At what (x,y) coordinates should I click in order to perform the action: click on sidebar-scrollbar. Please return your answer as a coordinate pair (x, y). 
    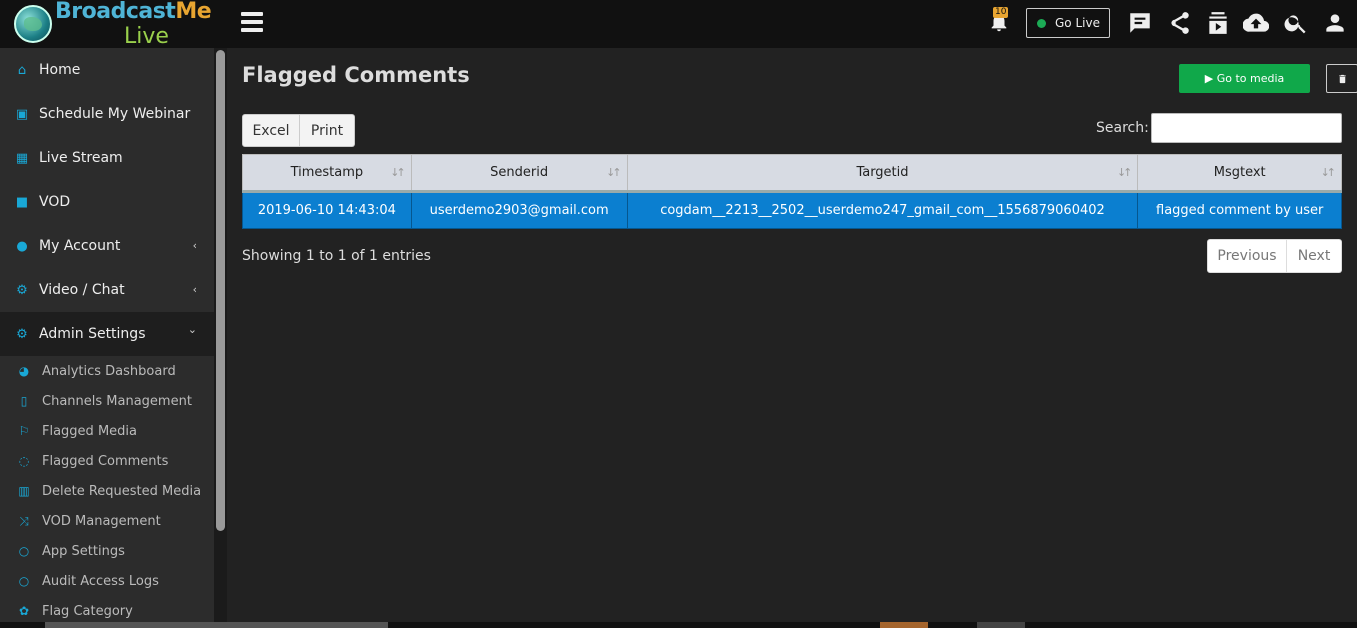
    Looking at the image, I should click on (220, 338).